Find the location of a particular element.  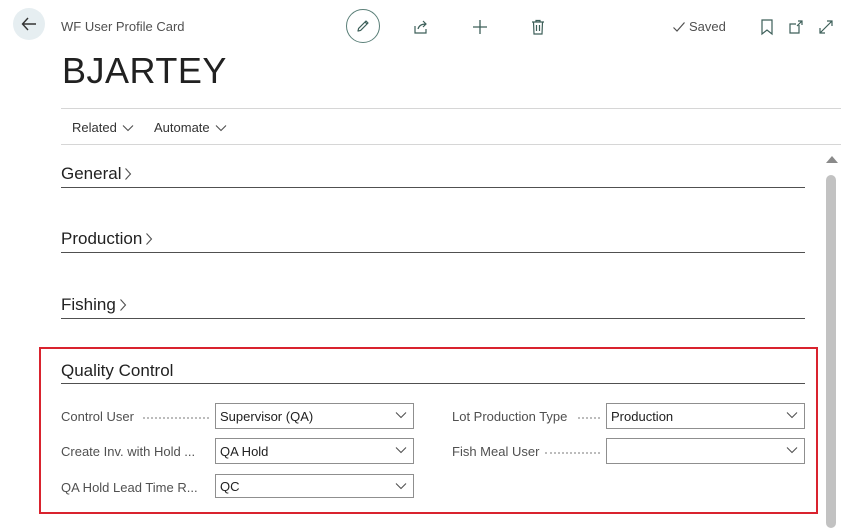

expand-icon is located at coordinates (826, 27).